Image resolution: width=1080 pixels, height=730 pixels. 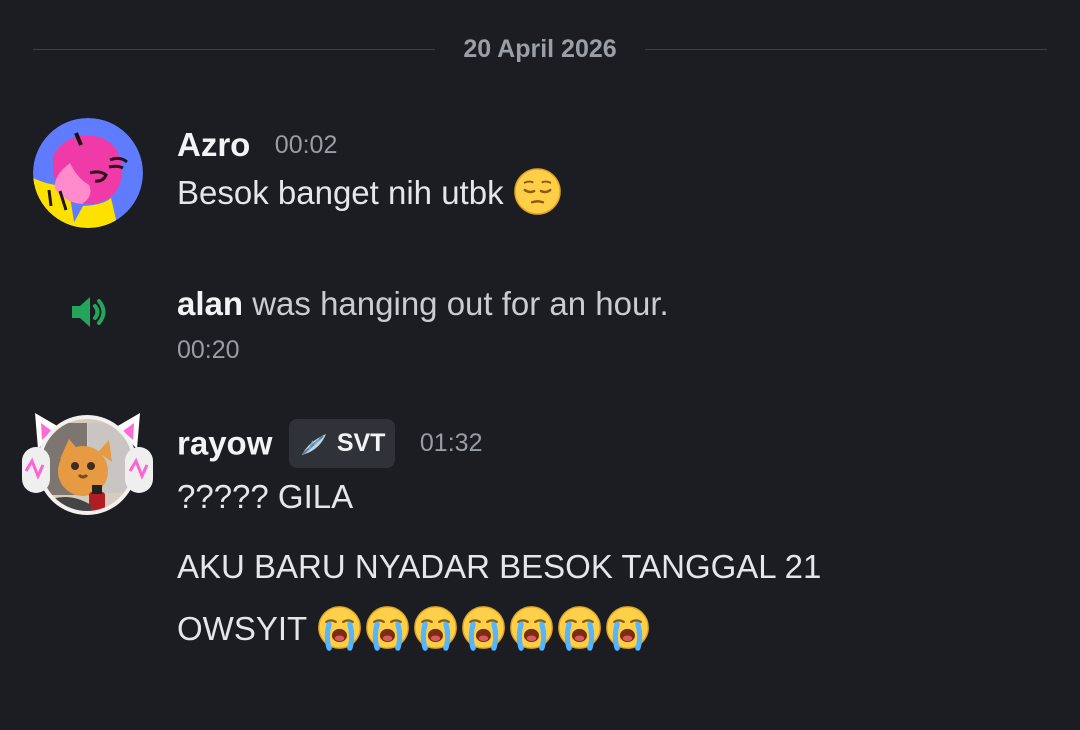 I want to click on system-message: alan was hanging out for an hour., so click(x=423, y=304).